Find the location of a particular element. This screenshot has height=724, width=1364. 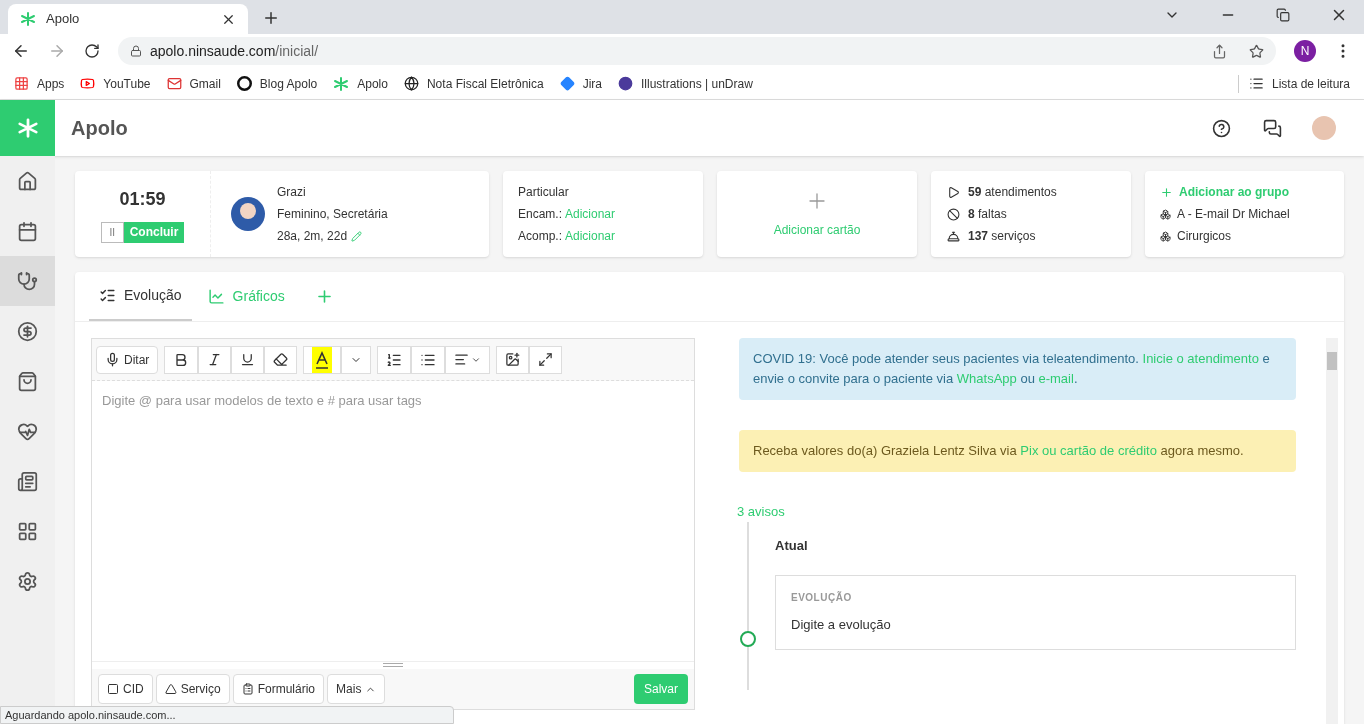

restore-icon is located at coordinates (1283, 15).